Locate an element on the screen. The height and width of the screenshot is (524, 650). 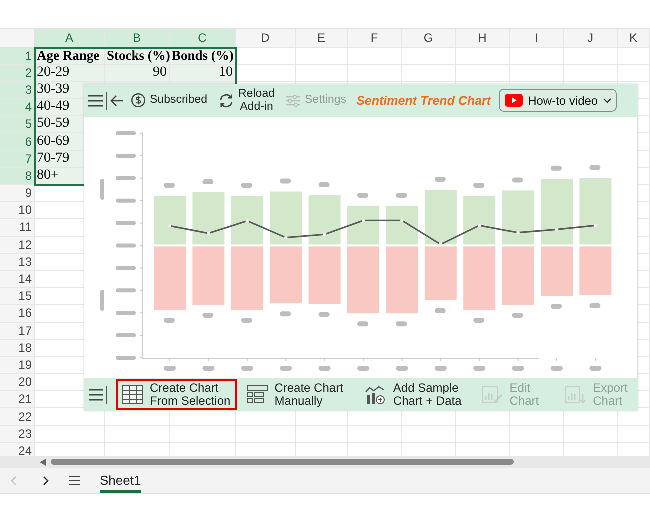
sheet-tab: Sheet1 is located at coordinates (121, 480).